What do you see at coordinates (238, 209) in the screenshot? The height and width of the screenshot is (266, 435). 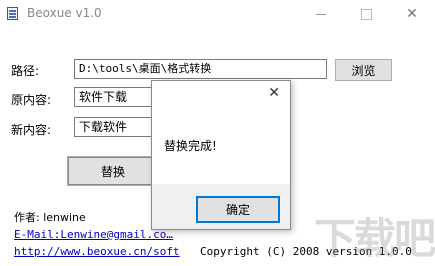 I see `ok-button: 确定` at bounding box center [238, 209].